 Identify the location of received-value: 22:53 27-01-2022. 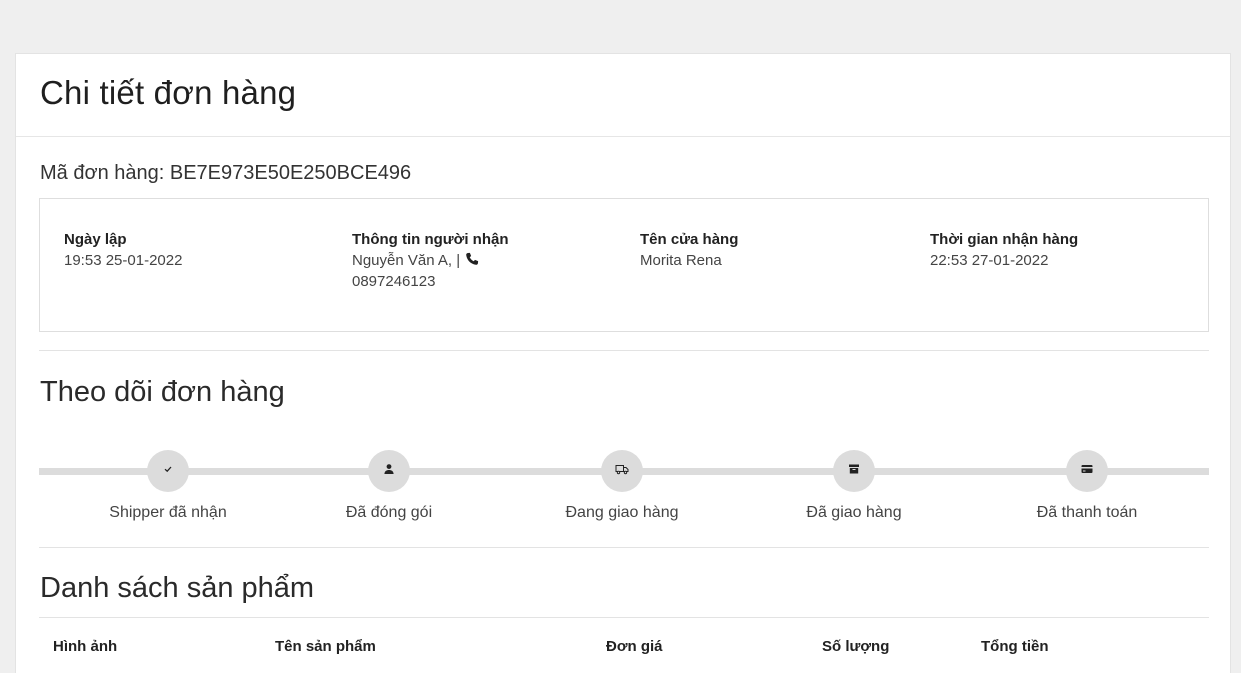
(989, 260).